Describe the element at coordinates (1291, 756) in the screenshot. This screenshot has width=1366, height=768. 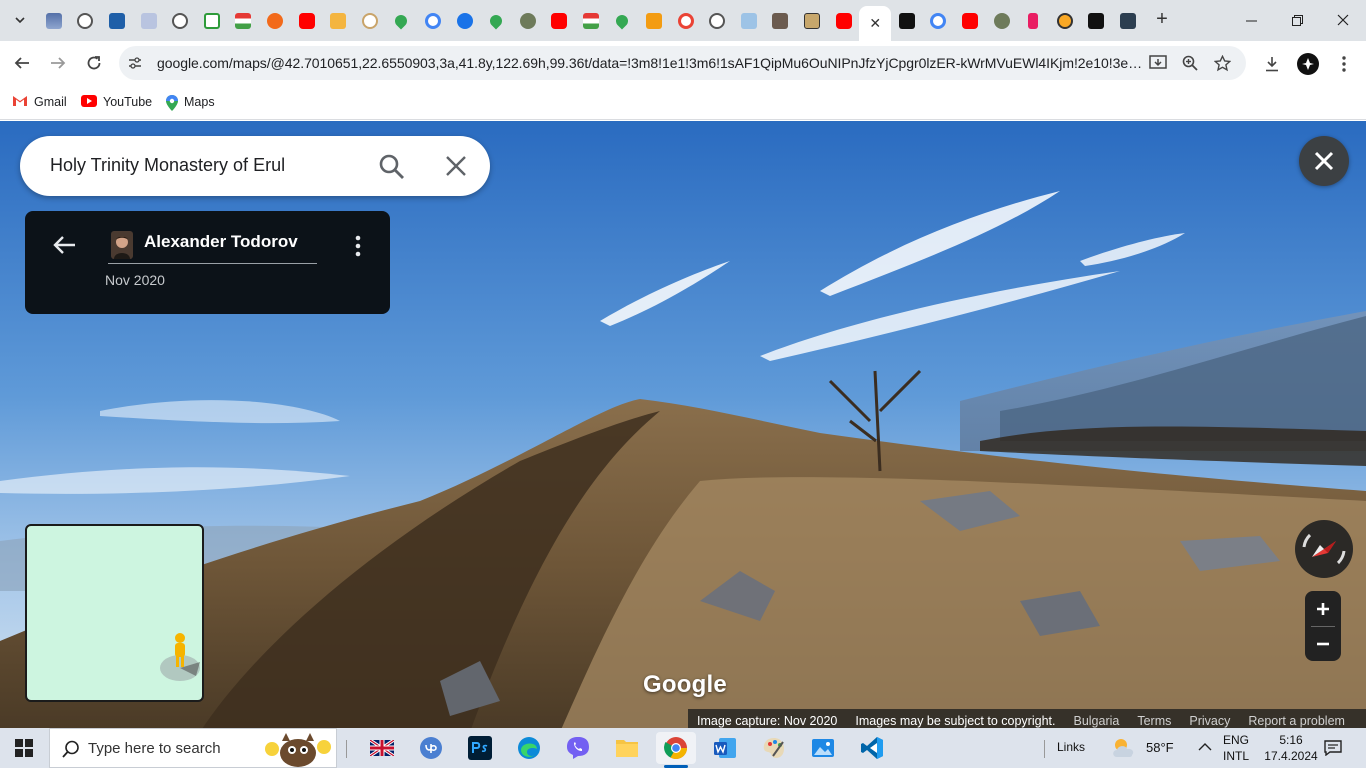
I see `clock-date: 17.4.2024` at that location.